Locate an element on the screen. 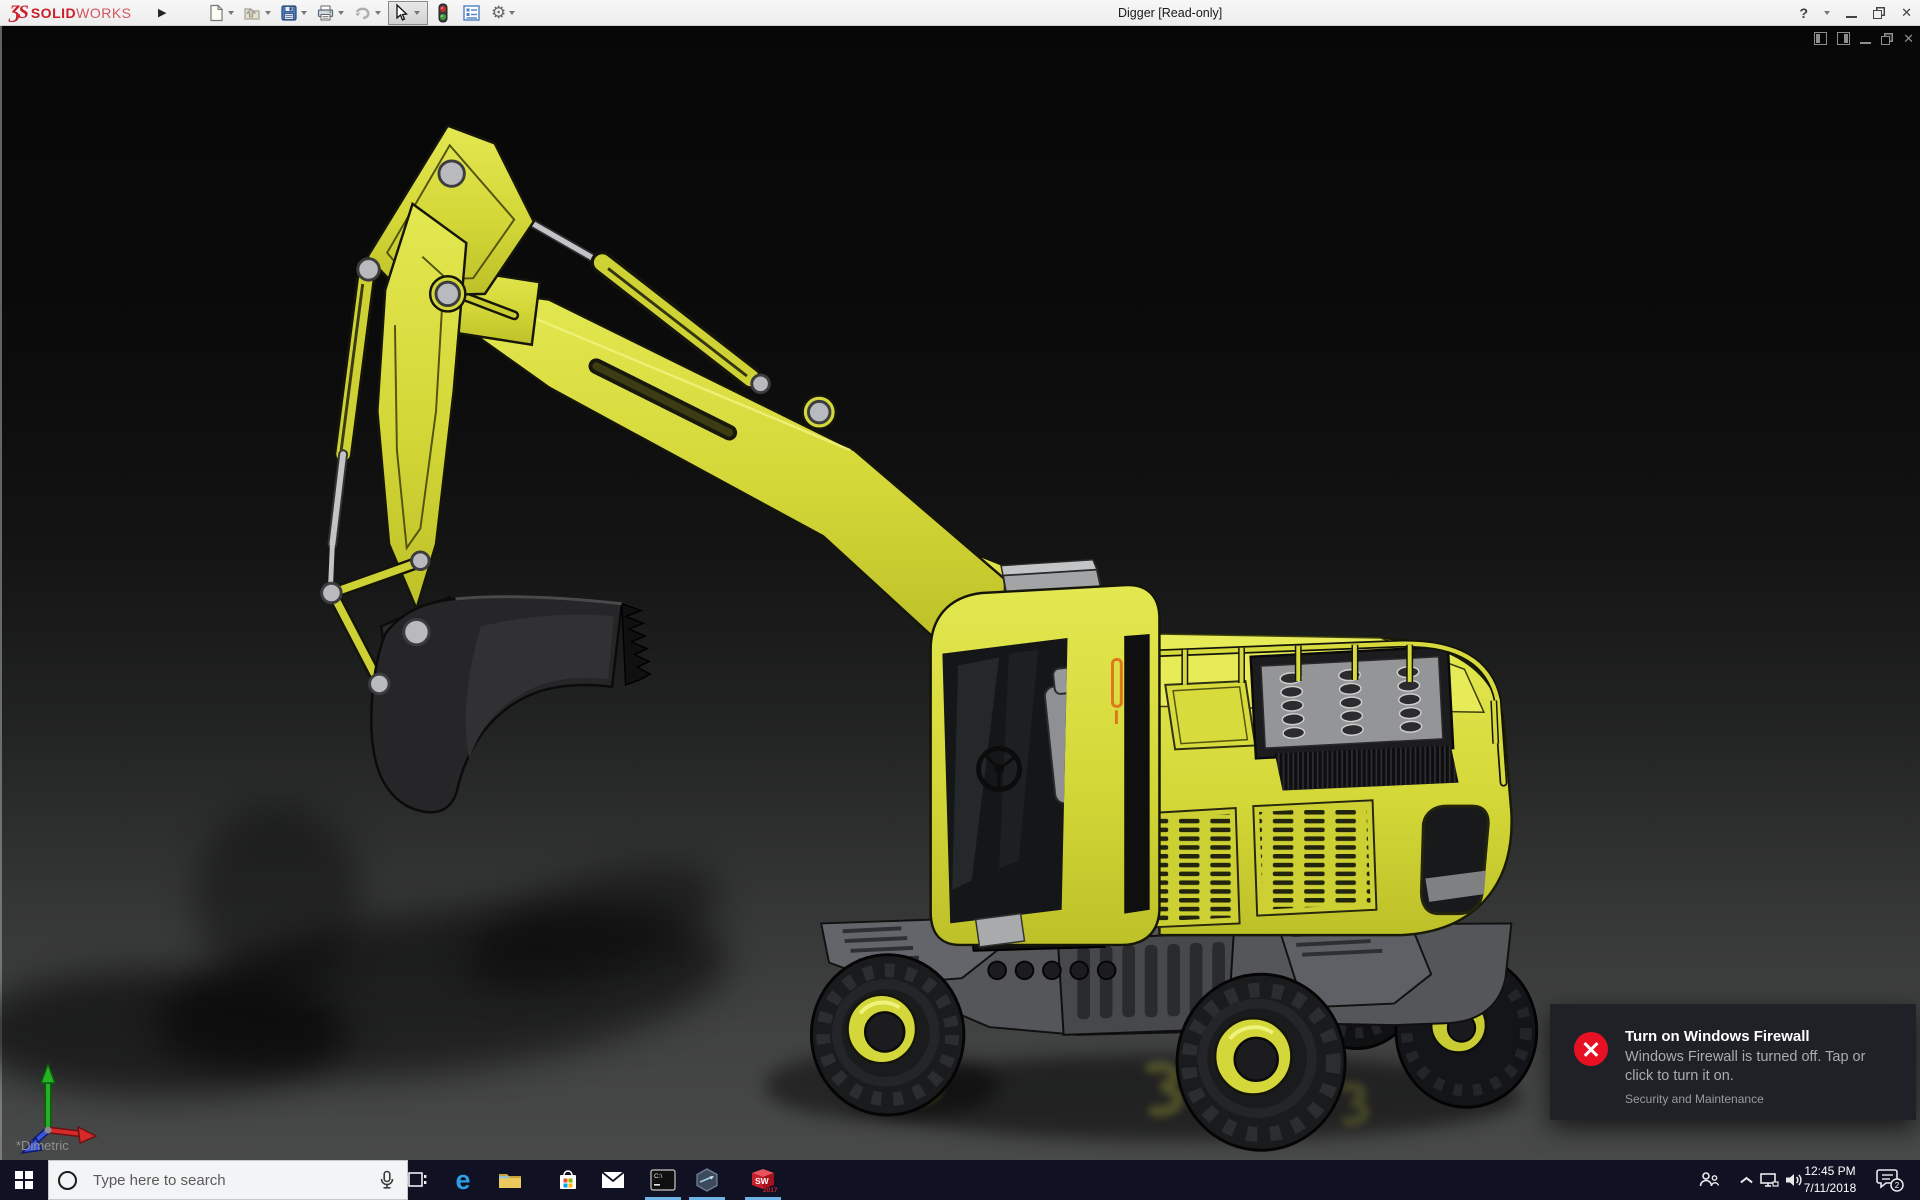 The image size is (1920, 1200). undo-button is located at coordinates (369, 13).